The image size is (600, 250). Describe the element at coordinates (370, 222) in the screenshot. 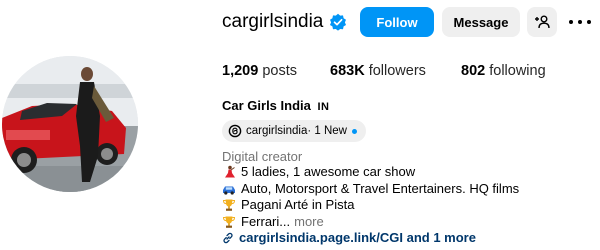

I see `bio-line: Ferrari... more` at that location.